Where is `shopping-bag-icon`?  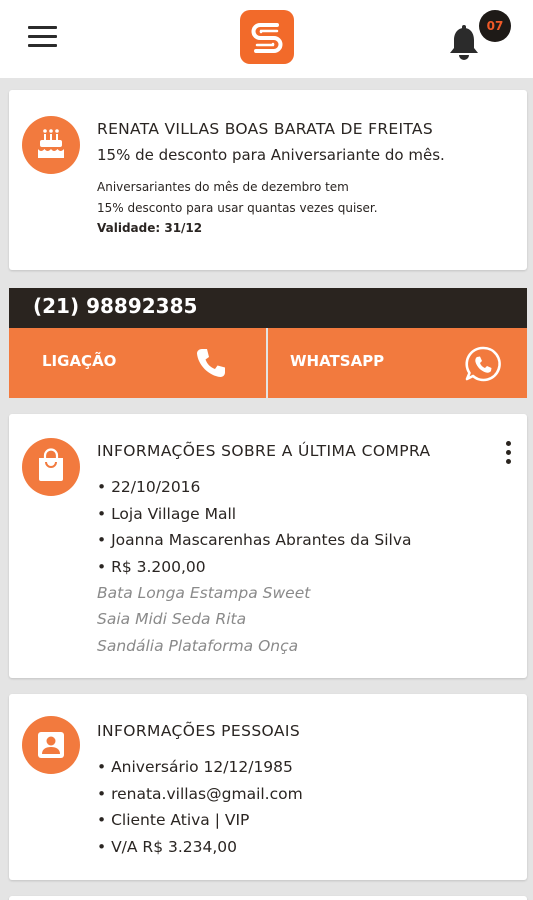 shopping-bag-icon is located at coordinates (51, 467).